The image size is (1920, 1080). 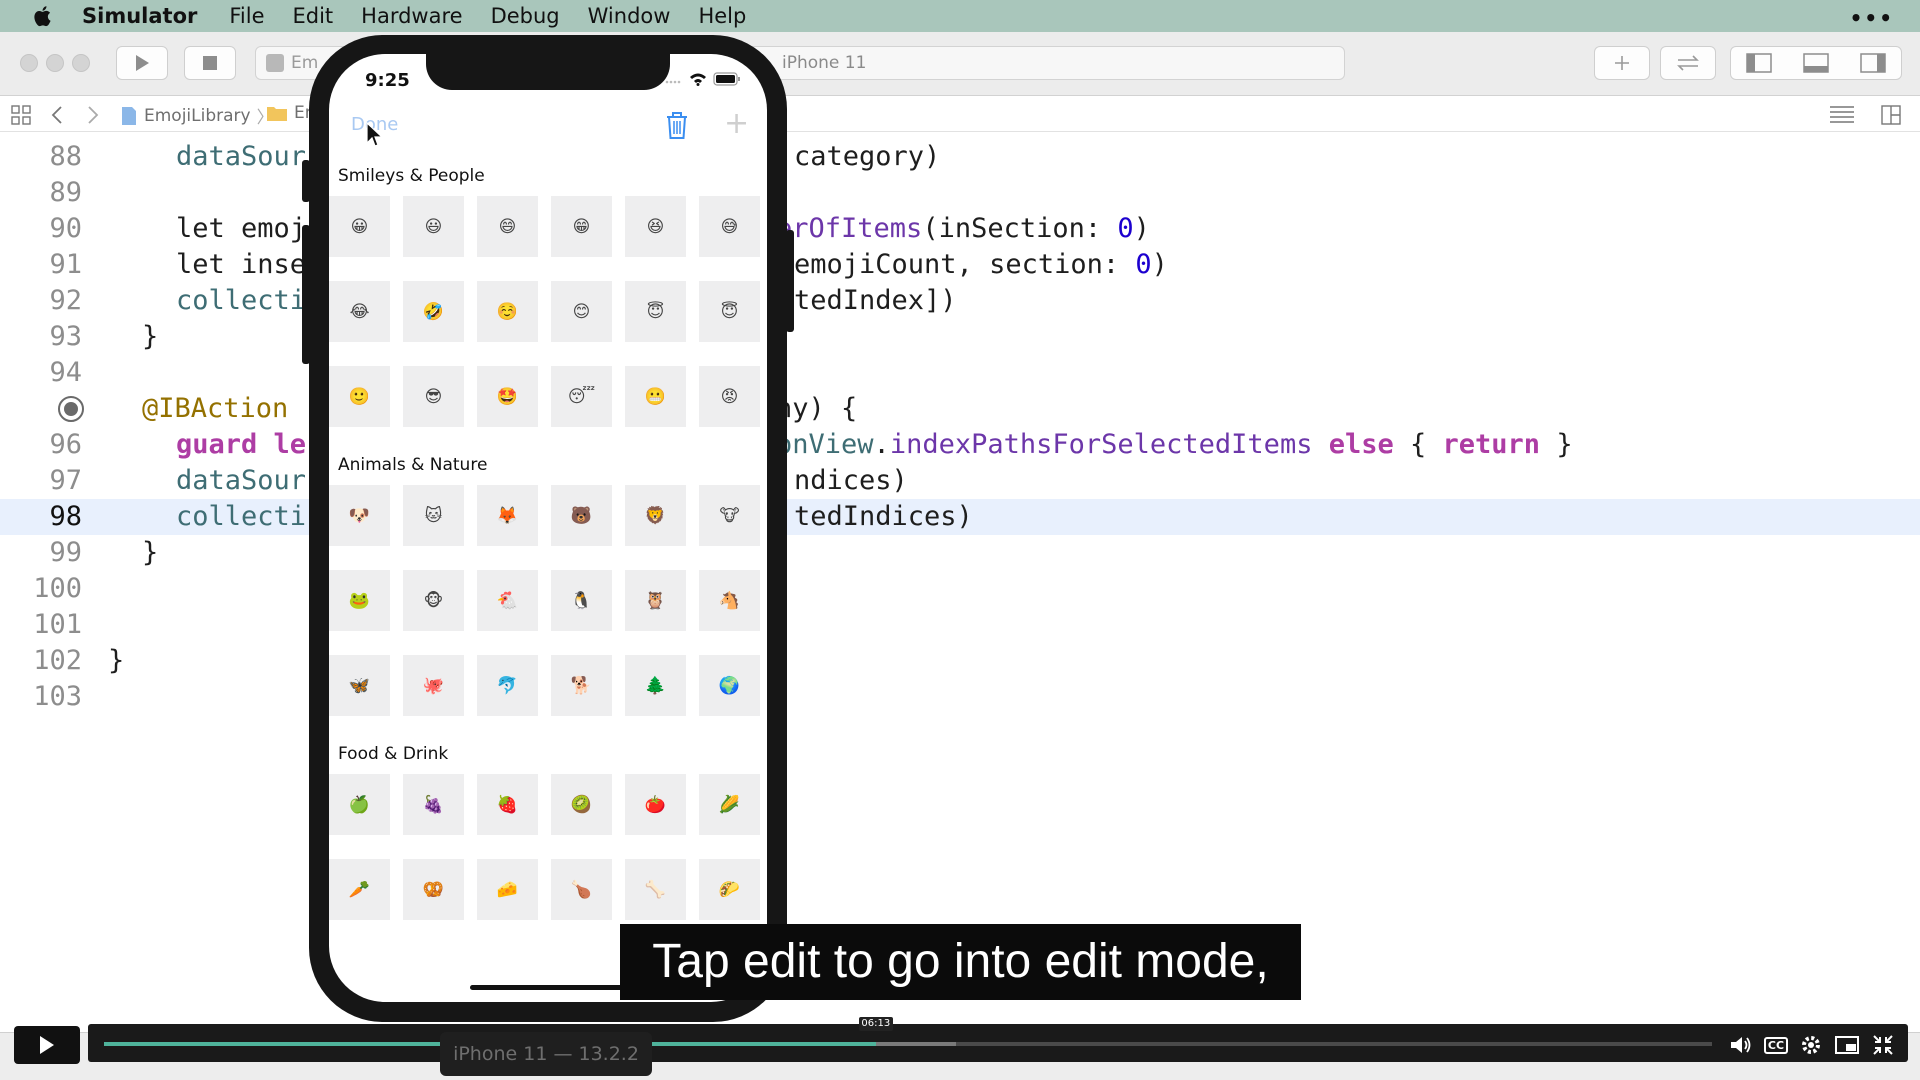 I want to click on emoji-cell: 🐮, so click(x=729, y=515).